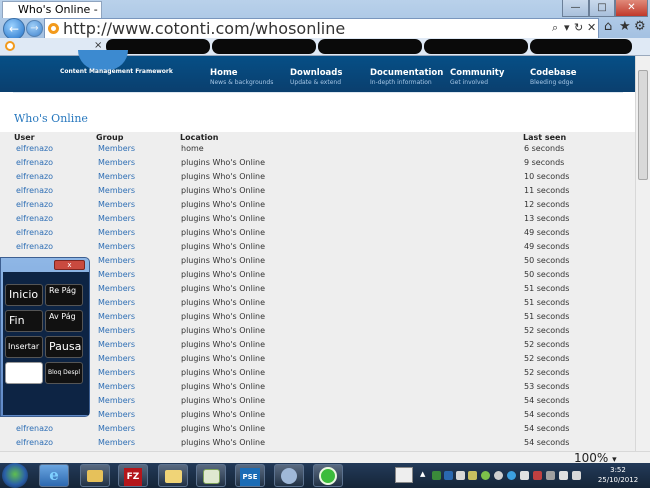 This screenshot has width=650, height=488. Describe the element at coordinates (407, 73) in the screenshot. I see `nav-title: Documentation` at that location.